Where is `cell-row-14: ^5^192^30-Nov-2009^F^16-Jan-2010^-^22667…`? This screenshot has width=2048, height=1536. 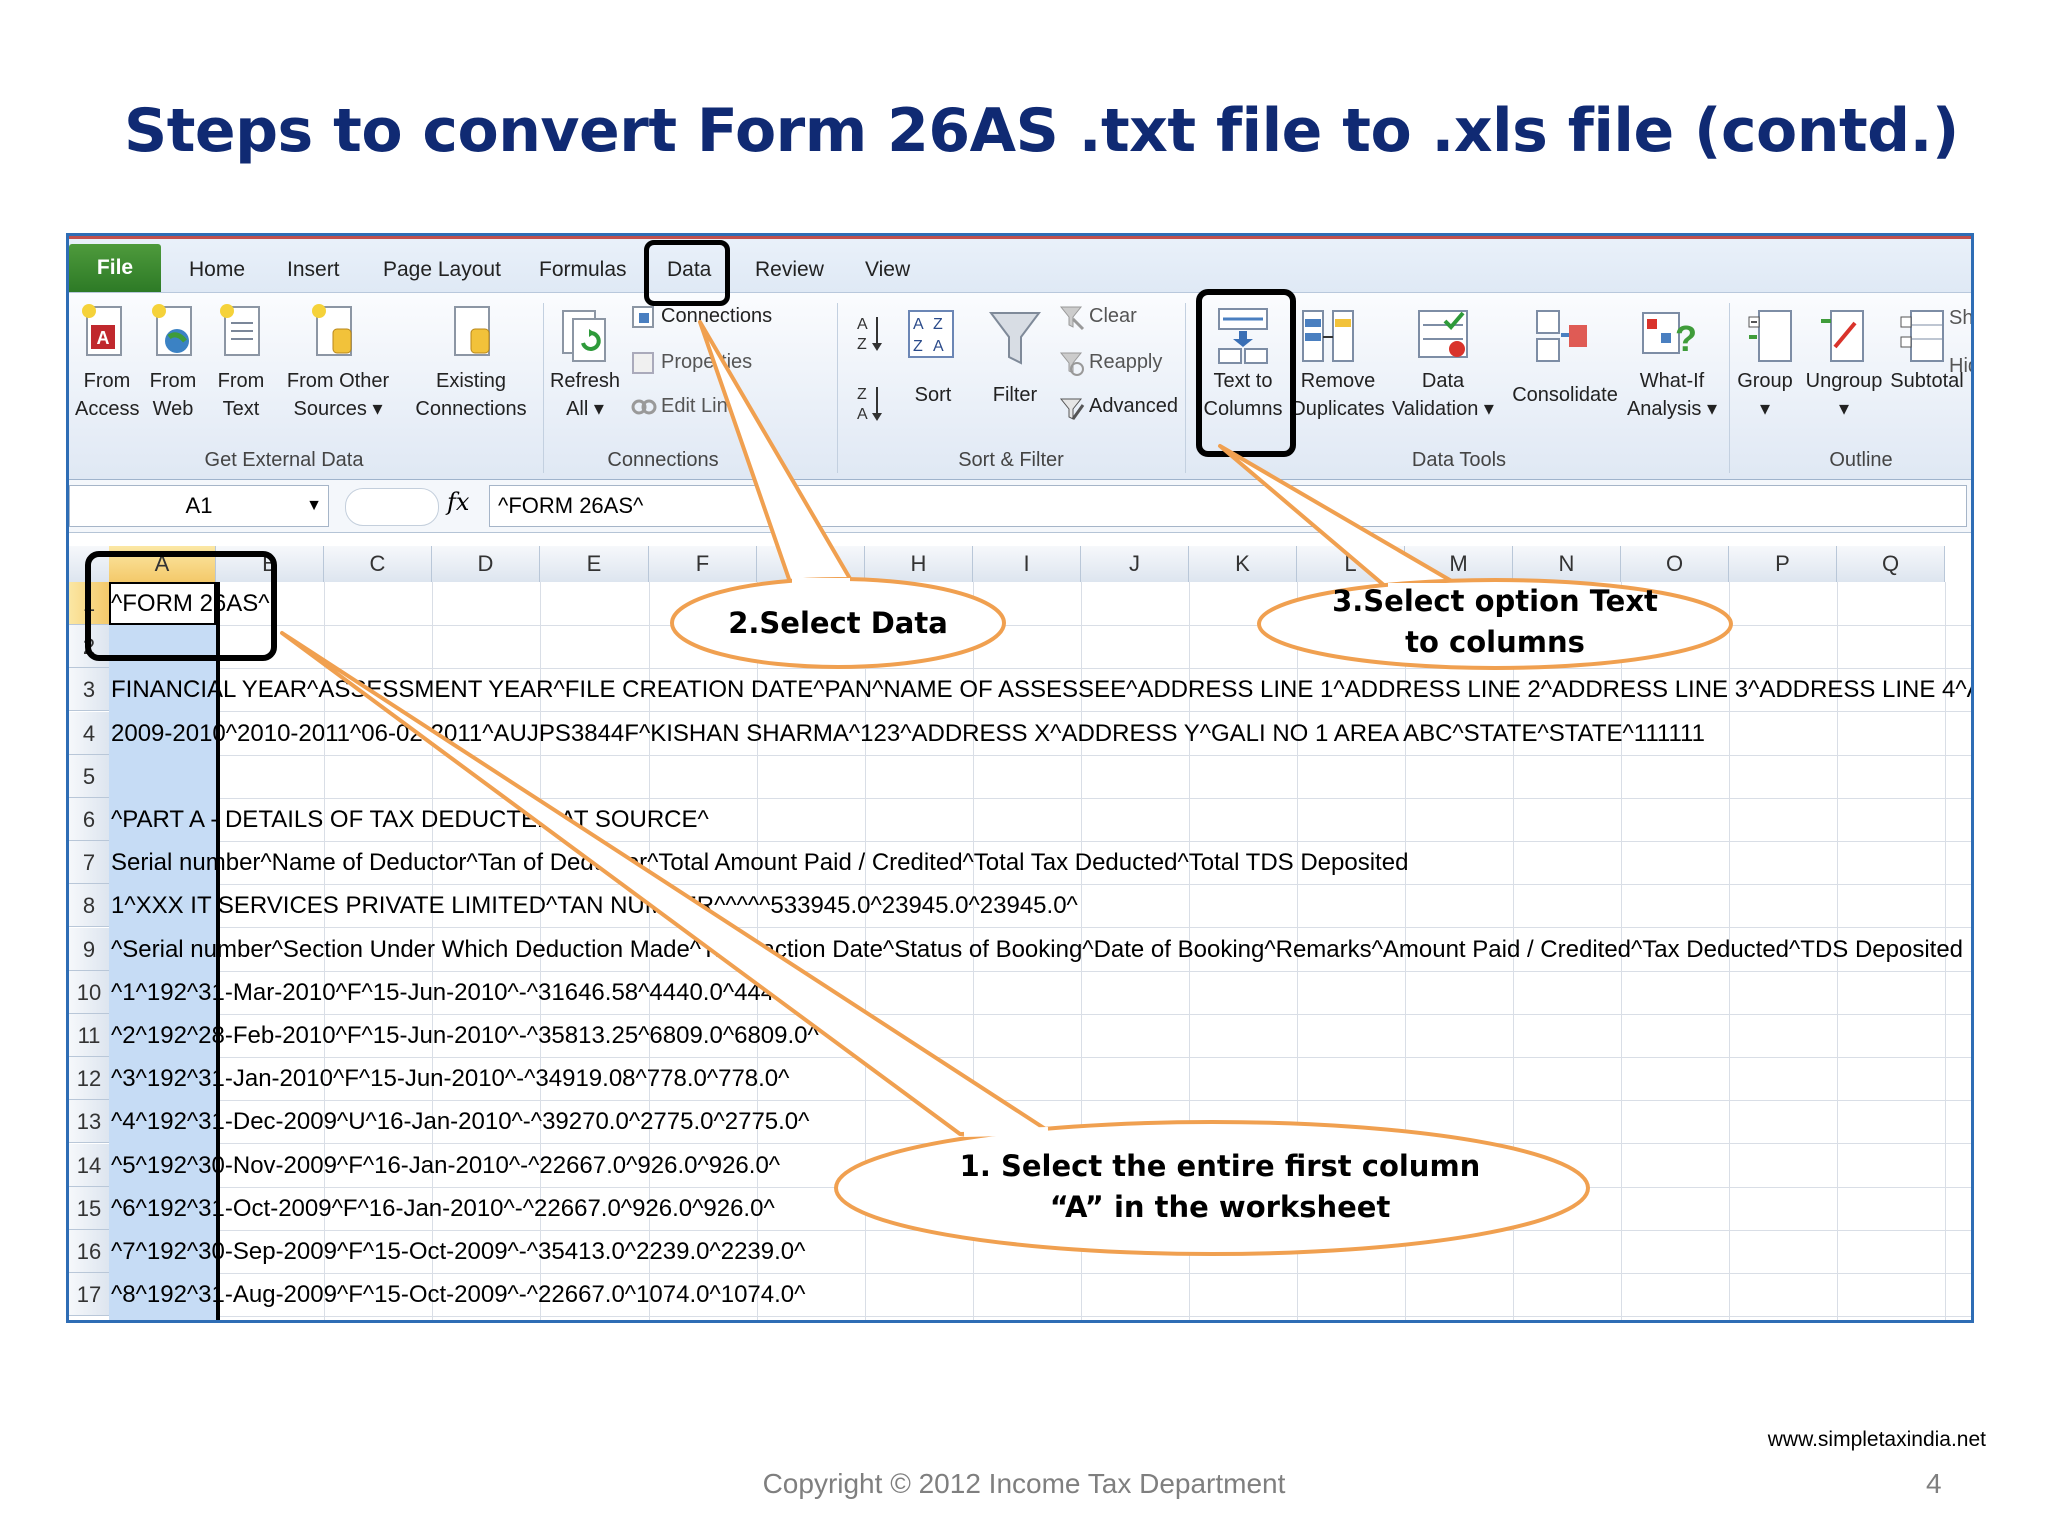 cell-row-14: ^5^192^30-Nov-2009^F^16-Jan-2010^-^22667… is located at coordinates (445, 1165).